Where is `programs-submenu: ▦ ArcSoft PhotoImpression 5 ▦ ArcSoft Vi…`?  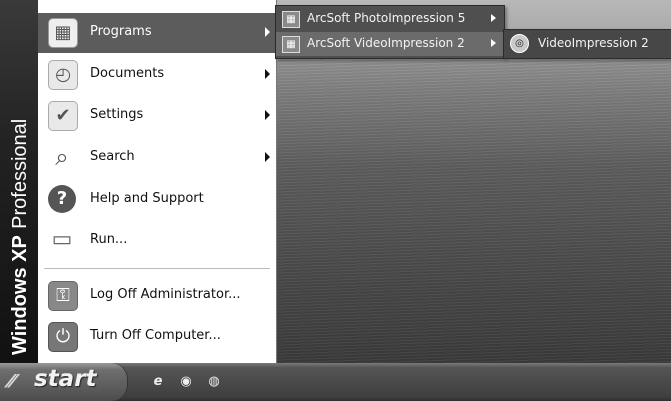 programs-submenu: ▦ ArcSoft PhotoImpression 5 ▦ ArcSoft Vi… is located at coordinates (390, 32).